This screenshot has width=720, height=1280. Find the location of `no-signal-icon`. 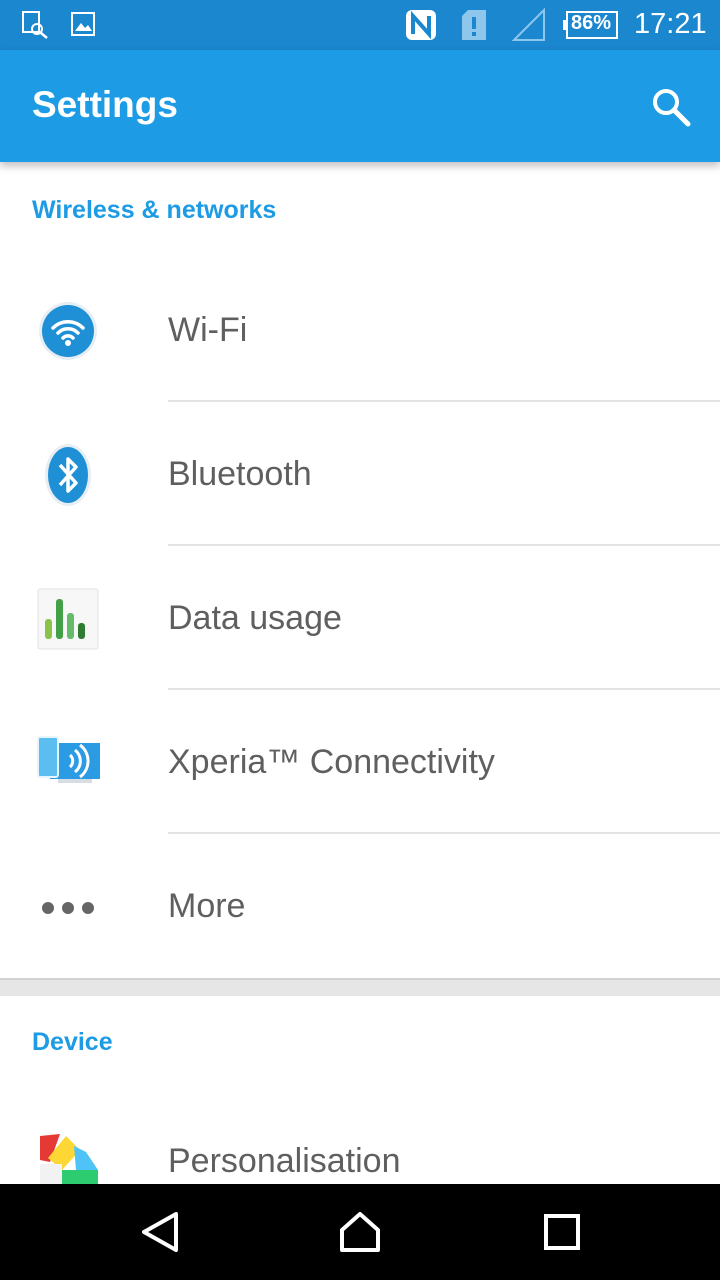

no-signal-icon is located at coordinates (528, 27).